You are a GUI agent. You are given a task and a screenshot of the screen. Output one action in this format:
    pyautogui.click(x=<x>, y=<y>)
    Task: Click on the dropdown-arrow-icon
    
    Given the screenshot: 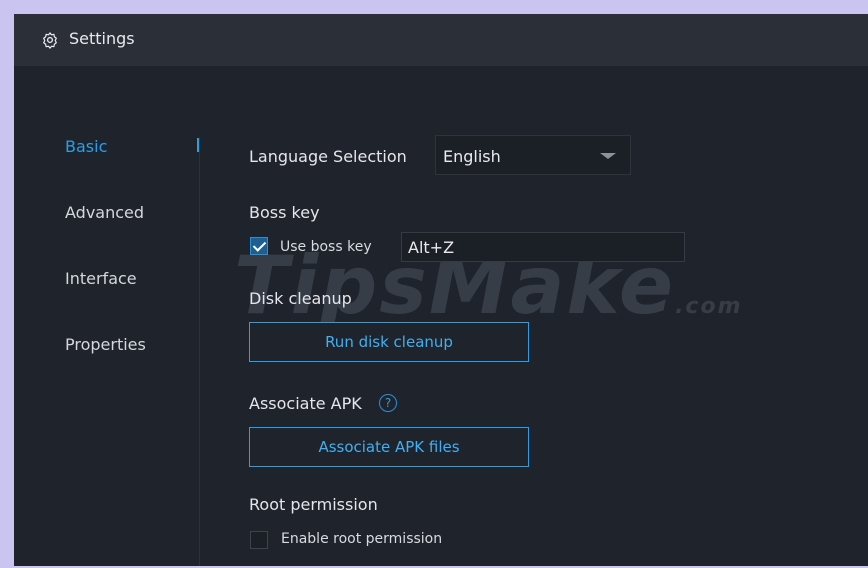 What is the action you would take?
    pyautogui.click(x=608, y=156)
    